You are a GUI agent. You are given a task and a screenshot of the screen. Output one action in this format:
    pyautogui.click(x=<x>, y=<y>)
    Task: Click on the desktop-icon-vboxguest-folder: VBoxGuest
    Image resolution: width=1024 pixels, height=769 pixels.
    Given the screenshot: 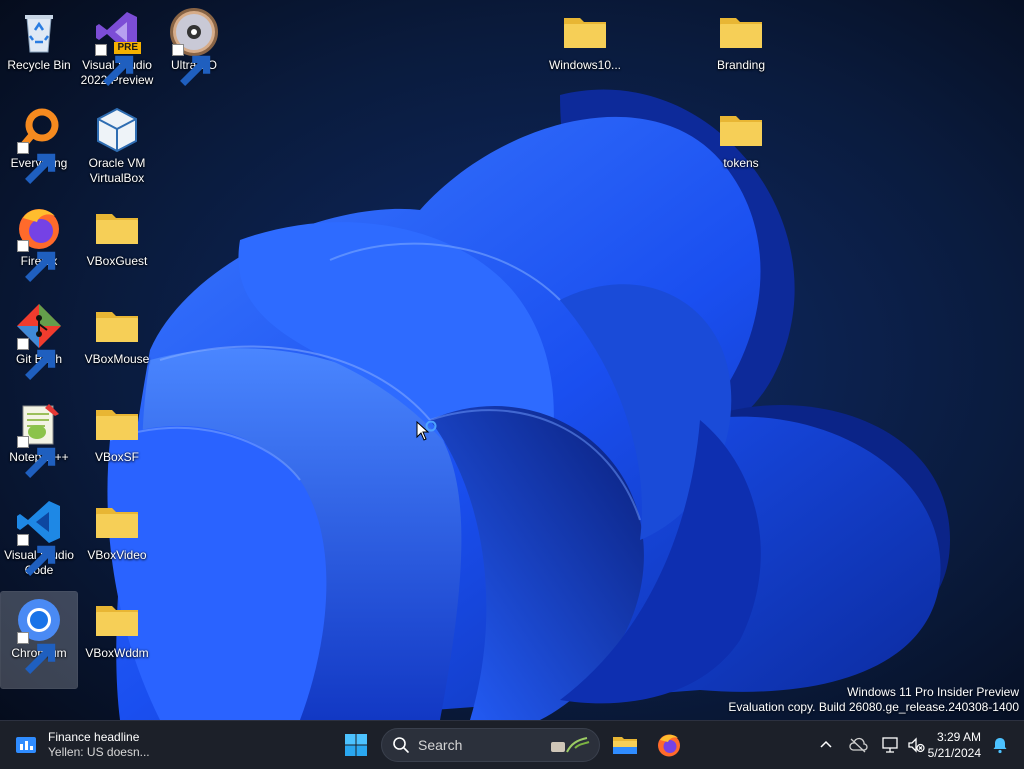 What is the action you would take?
    pyautogui.click(x=117, y=248)
    